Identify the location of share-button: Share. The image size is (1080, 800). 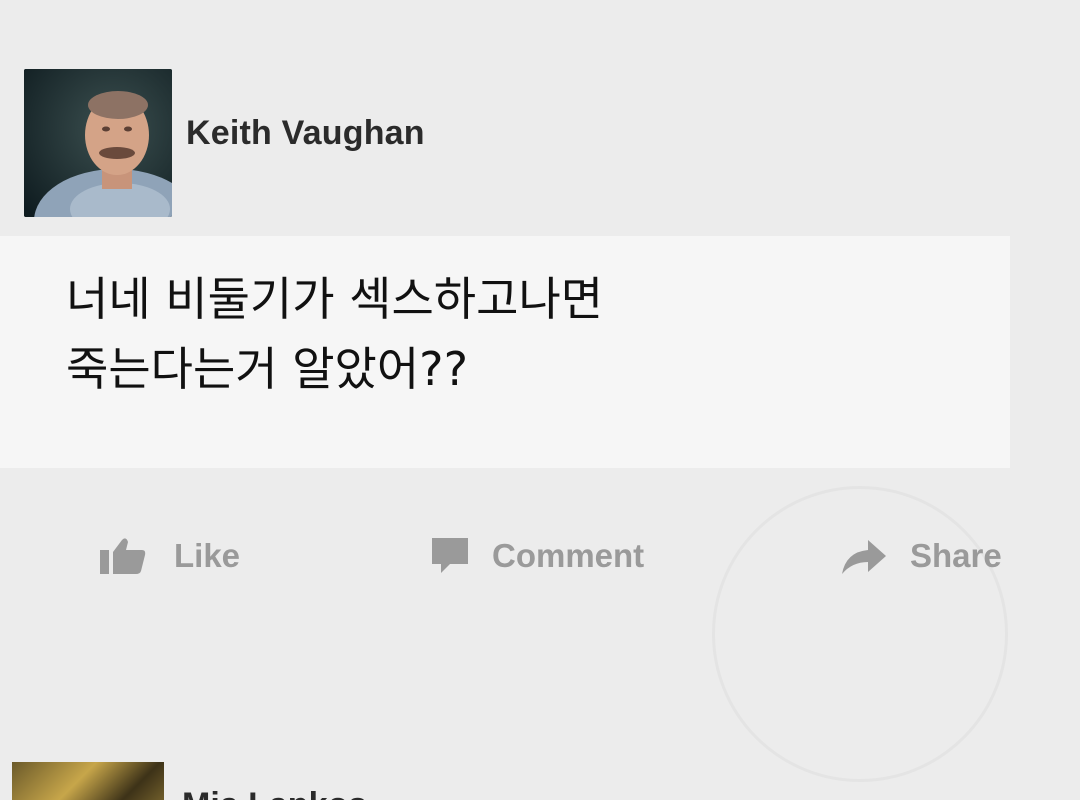
(921, 556).